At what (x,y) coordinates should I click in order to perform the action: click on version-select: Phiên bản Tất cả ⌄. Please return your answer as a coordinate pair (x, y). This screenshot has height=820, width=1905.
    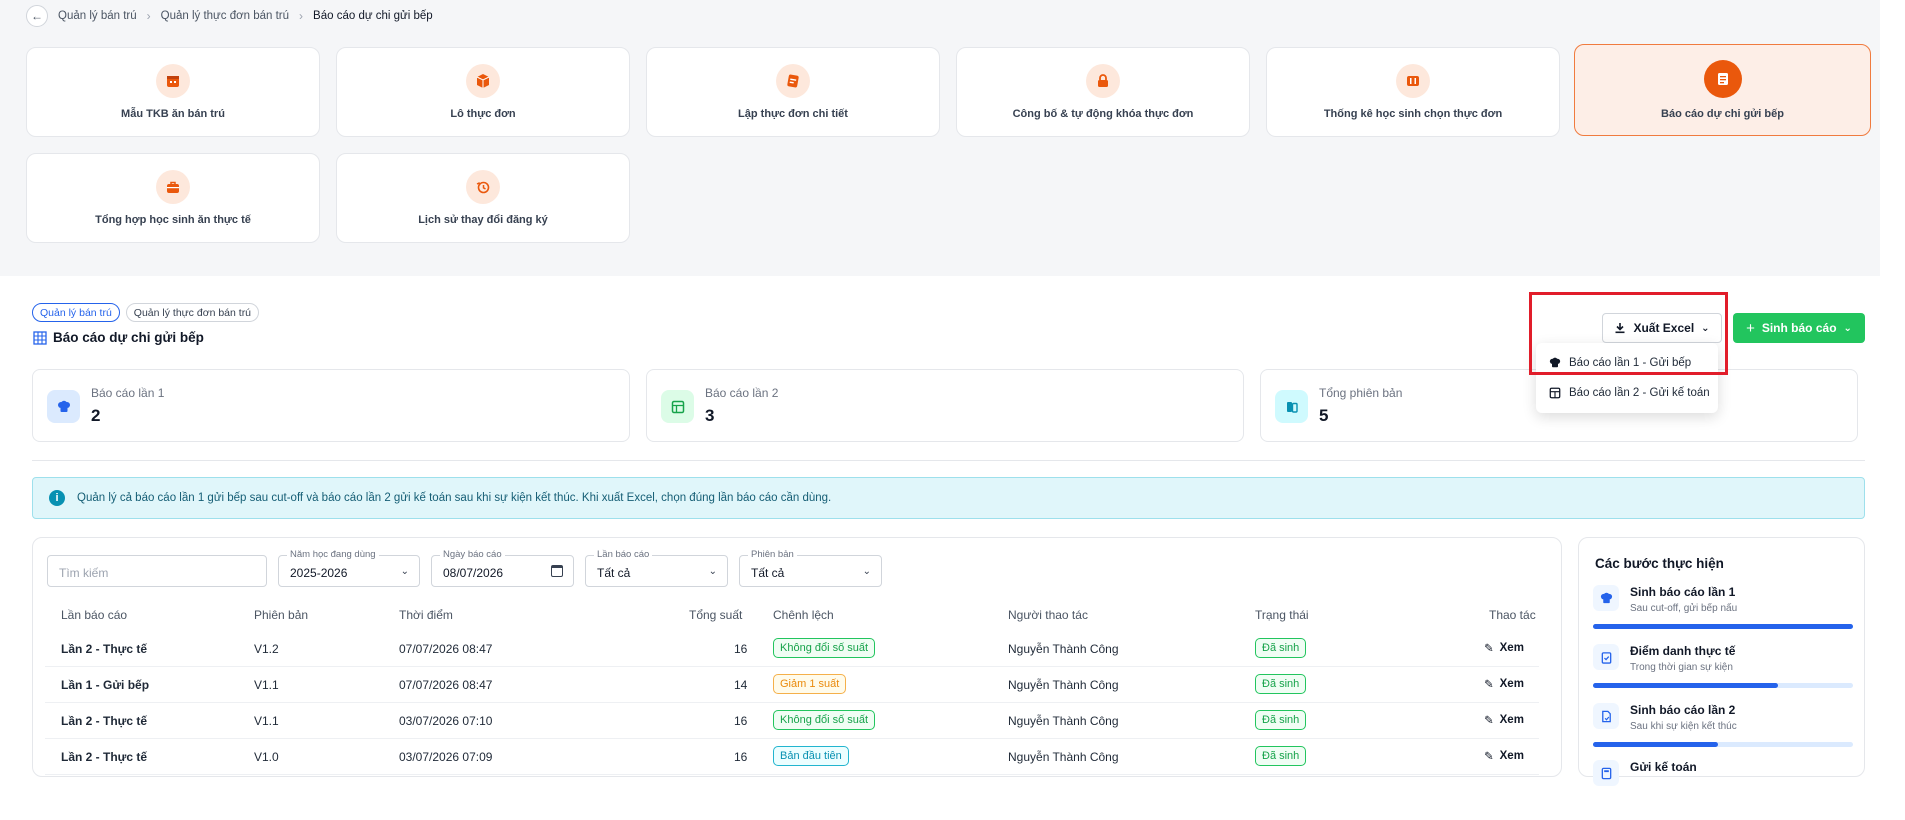
    Looking at the image, I should click on (810, 568).